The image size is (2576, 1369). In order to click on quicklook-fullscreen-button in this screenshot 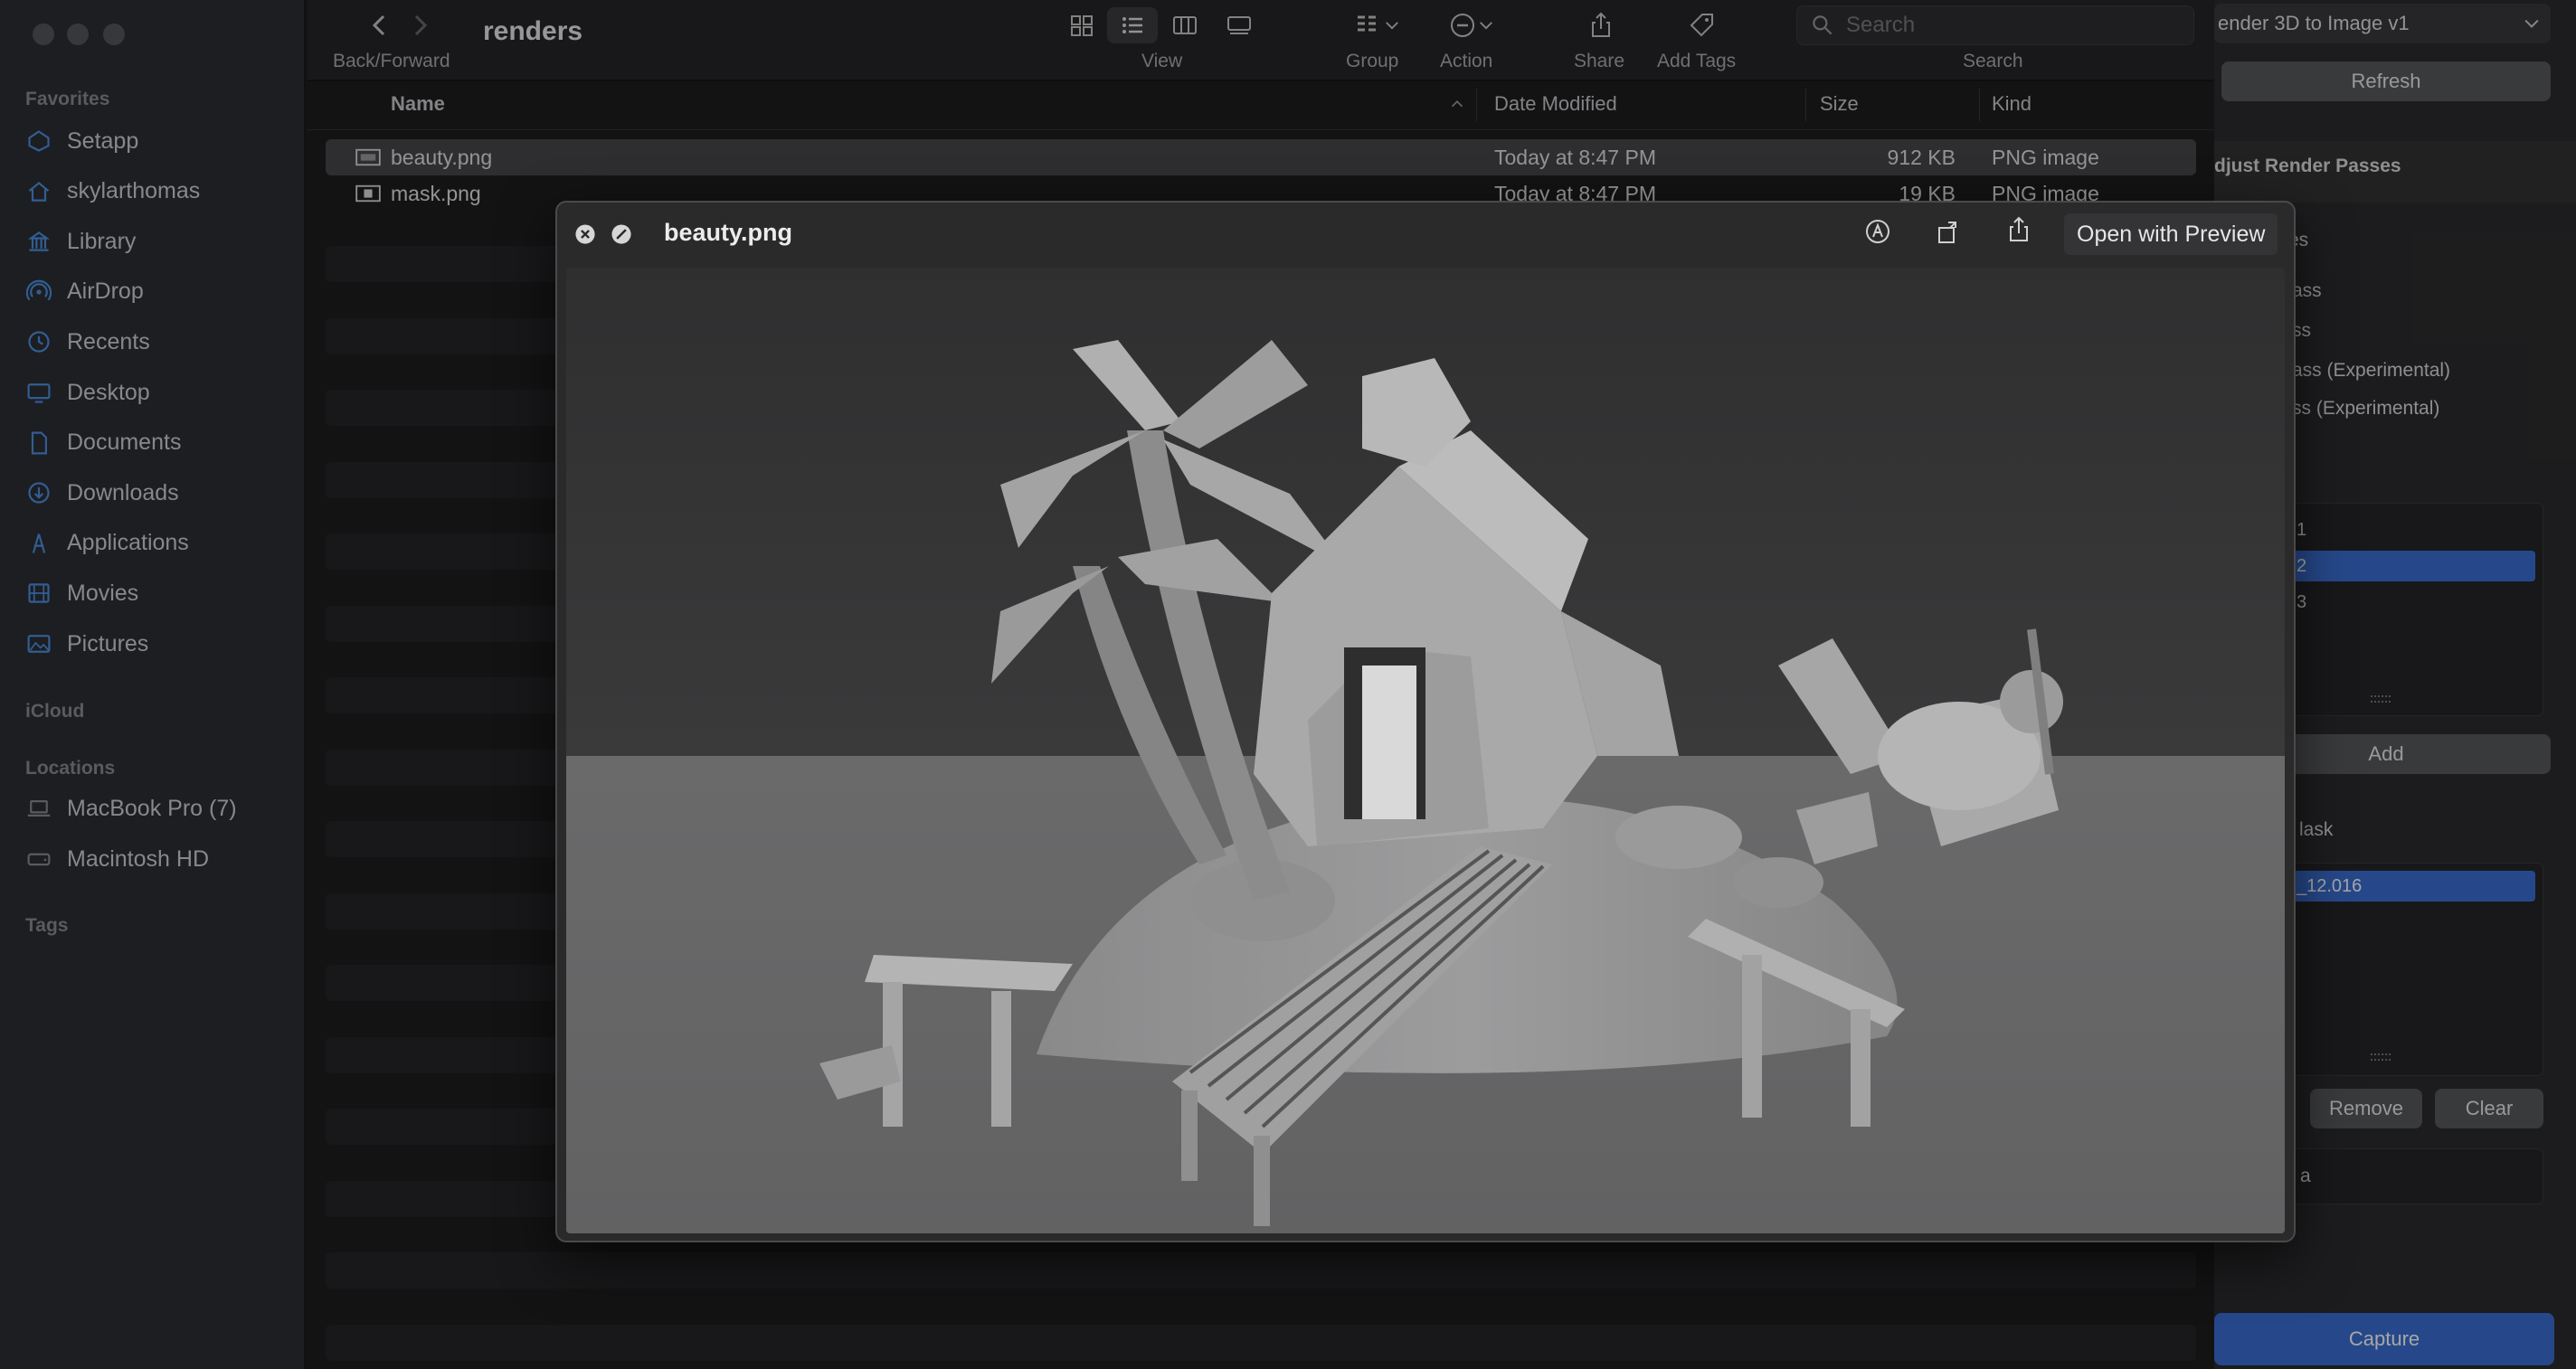, I will do `click(622, 234)`.